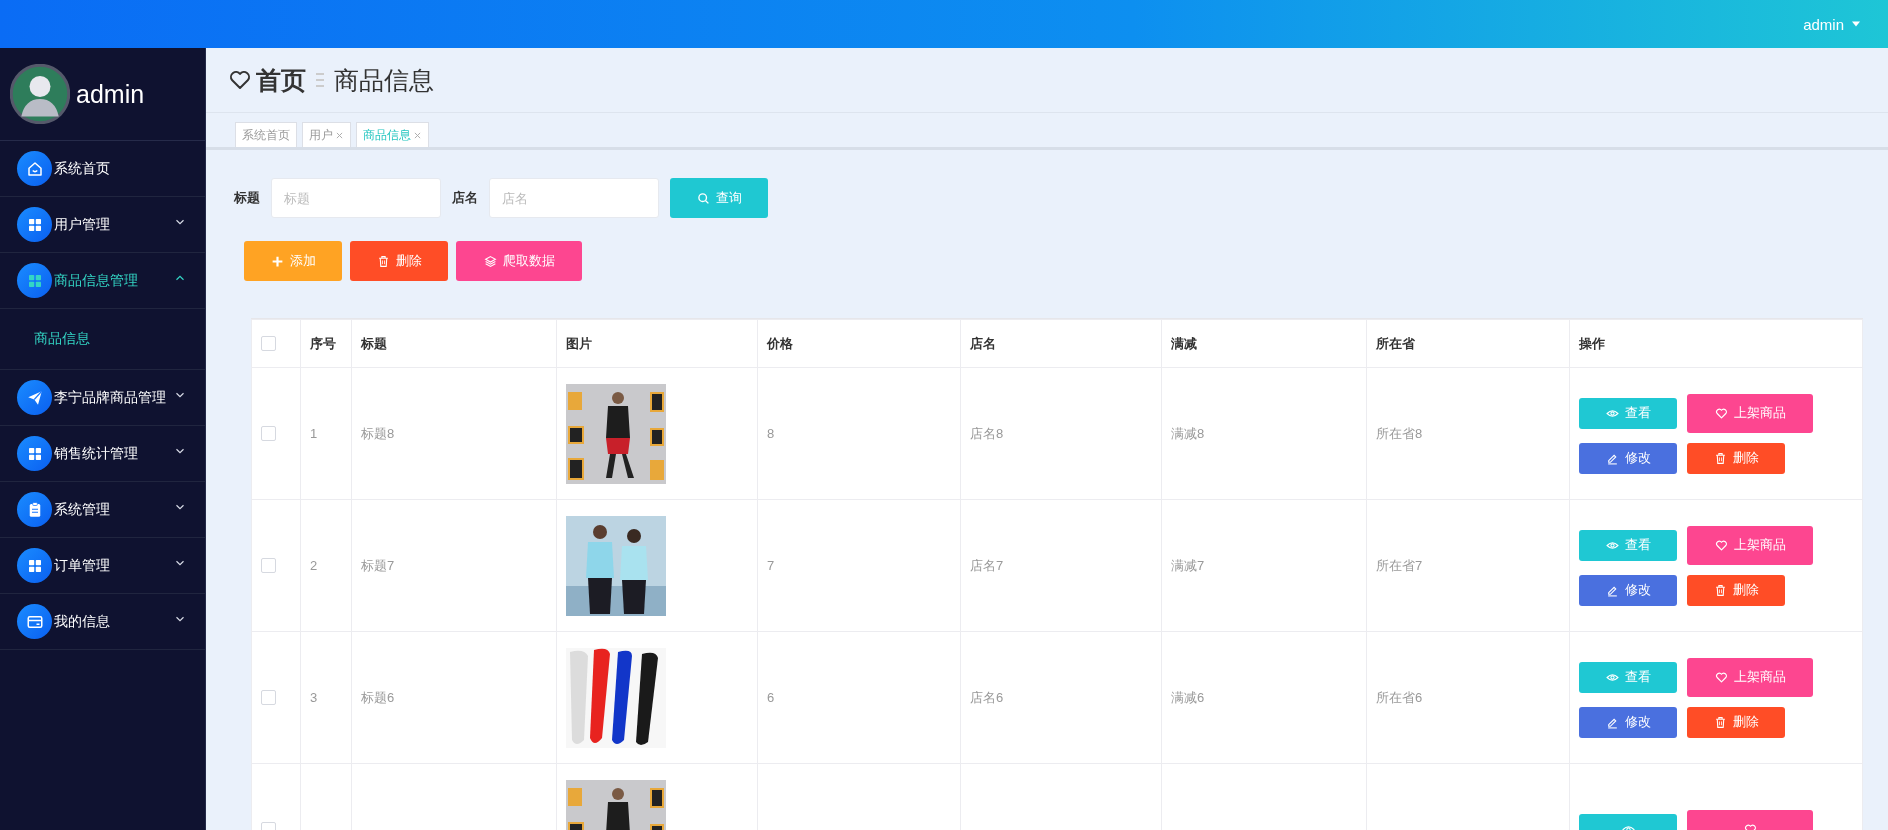 The width and height of the screenshot is (1888, 830). I want to click on menu-label: 商品信息管理, so click(96, 280).